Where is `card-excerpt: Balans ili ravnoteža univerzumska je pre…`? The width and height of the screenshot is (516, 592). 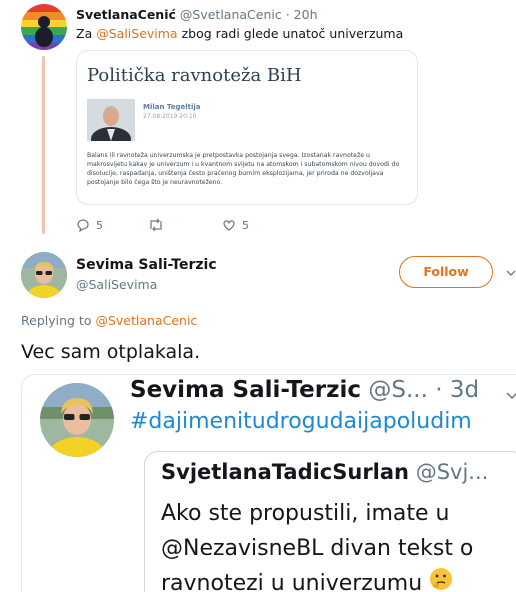 card-excerpt: Balans ili ravnoteža univerzumska je pre… is located at coordinates (243, 169).